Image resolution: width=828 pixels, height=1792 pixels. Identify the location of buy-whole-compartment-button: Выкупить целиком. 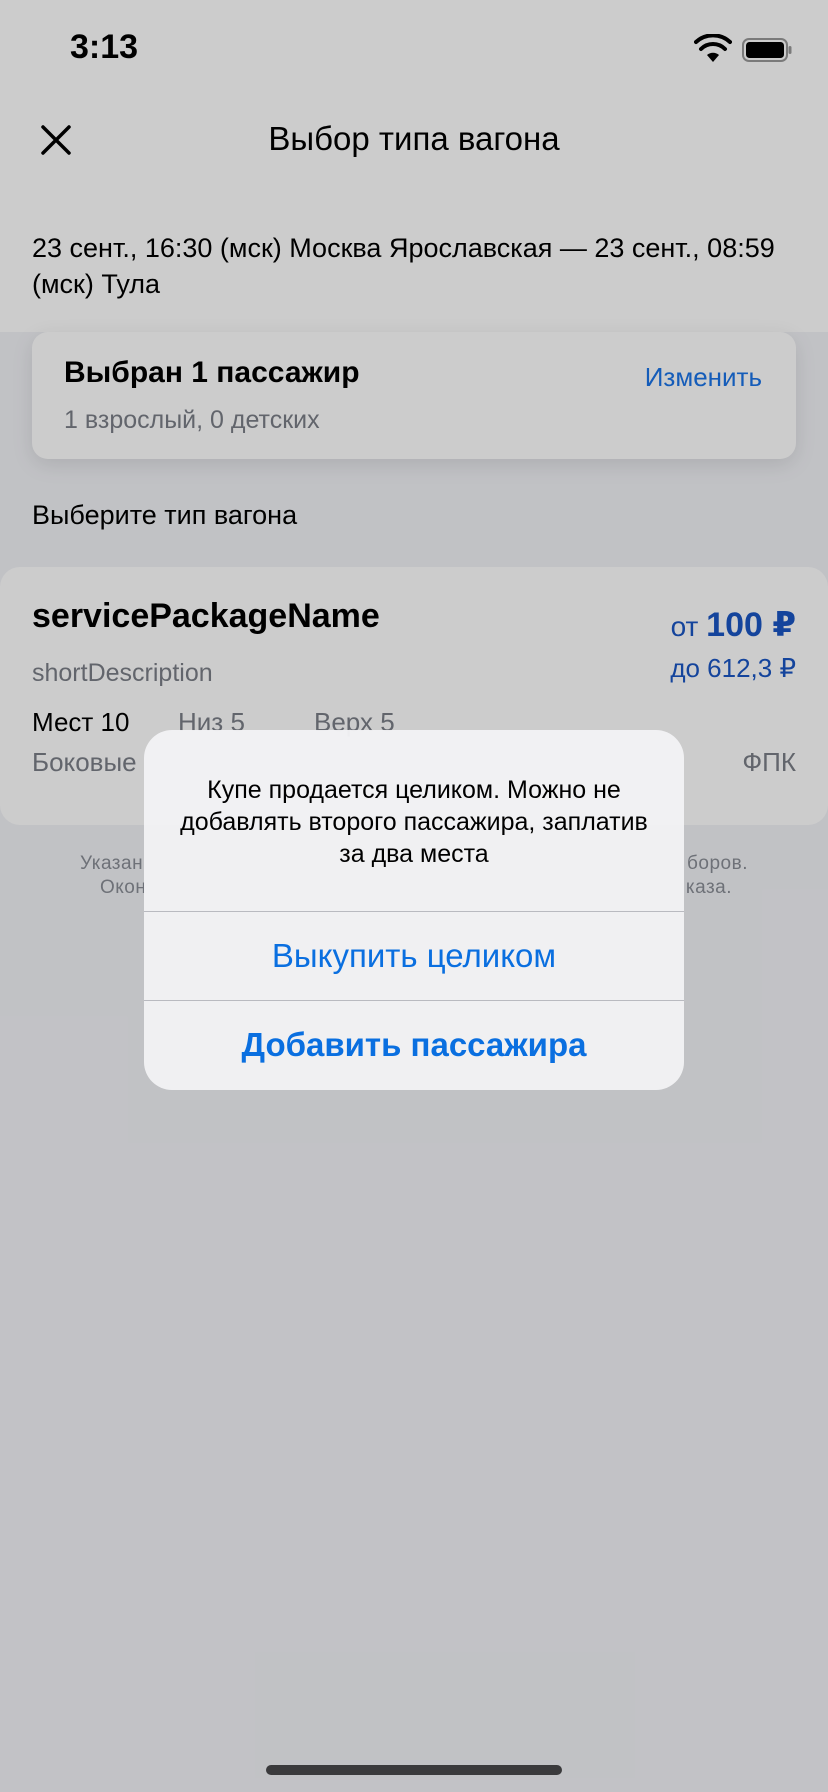
(414, 956).